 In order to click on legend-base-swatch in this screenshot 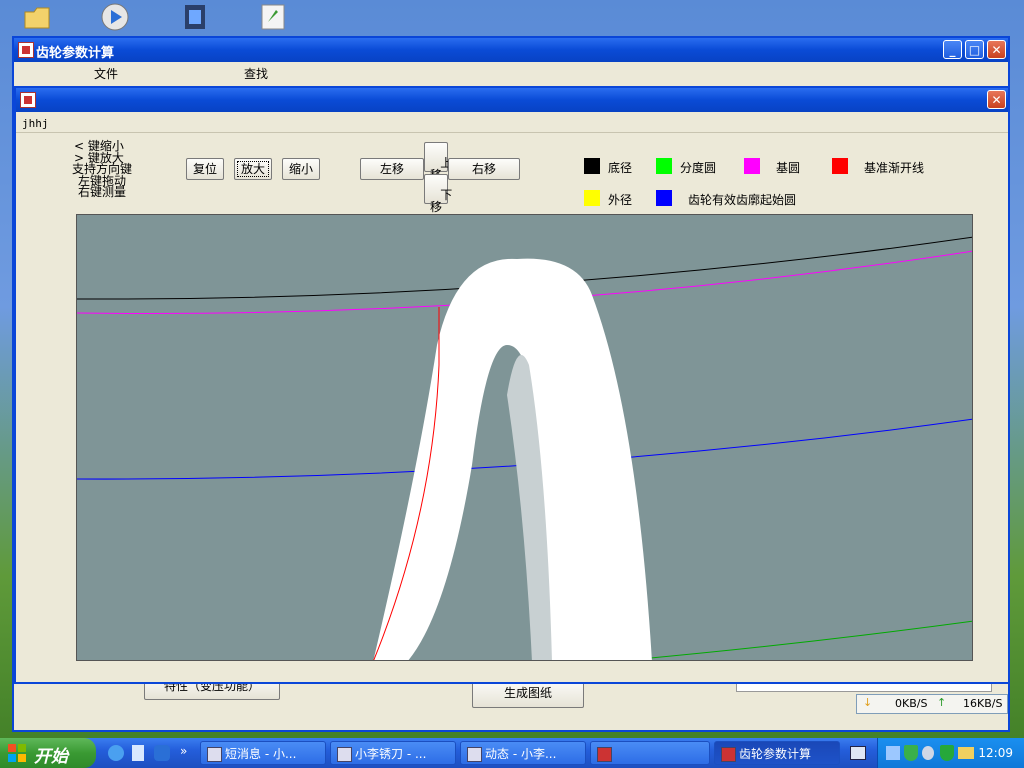, I will do `click(752, 166)`.